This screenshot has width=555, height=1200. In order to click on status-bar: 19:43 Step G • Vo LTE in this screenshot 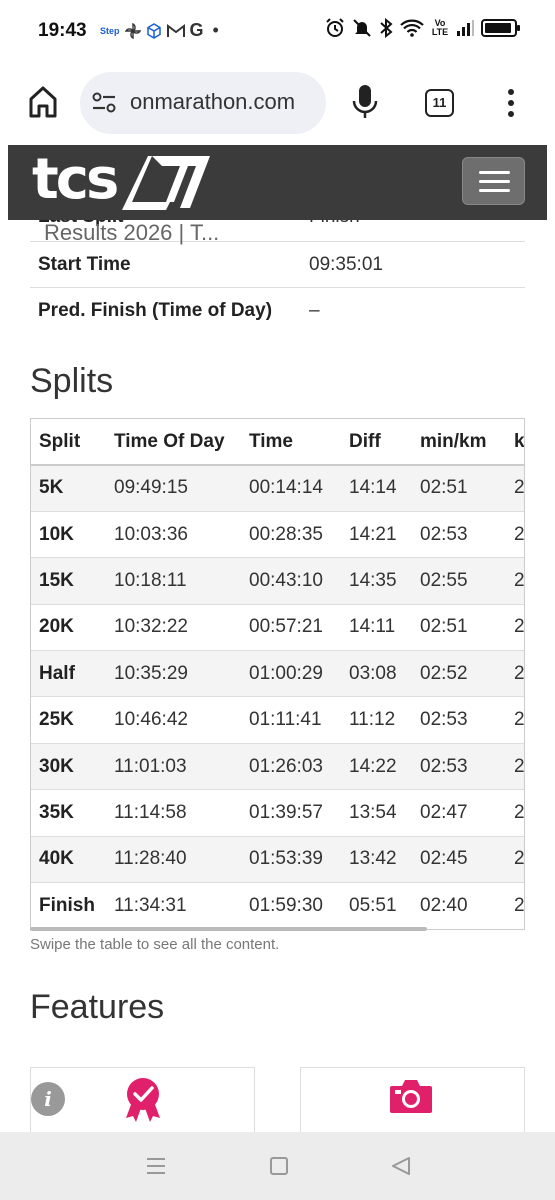, I will do `click(277, 31)`.